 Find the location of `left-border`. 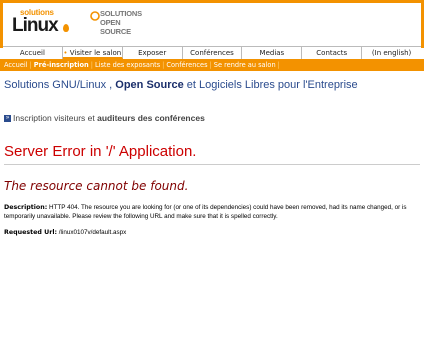

left-border is located at coordinates (1, 24).